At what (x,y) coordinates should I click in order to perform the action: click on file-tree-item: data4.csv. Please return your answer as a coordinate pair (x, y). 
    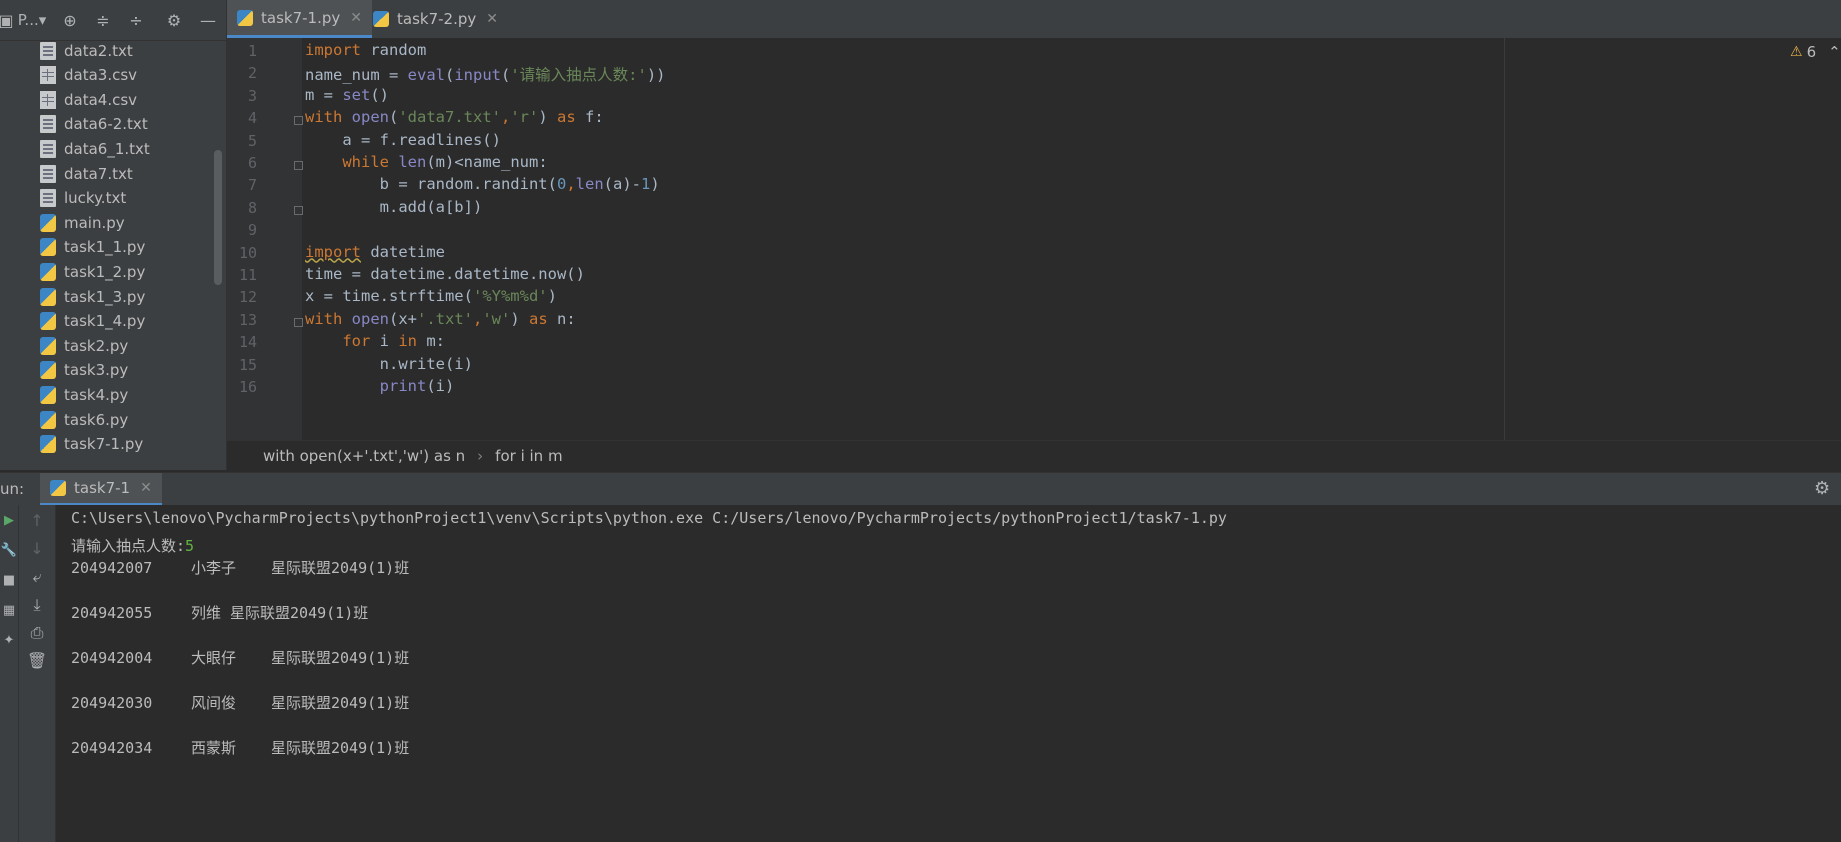
    Looking at the image, I should click on (88, 99).